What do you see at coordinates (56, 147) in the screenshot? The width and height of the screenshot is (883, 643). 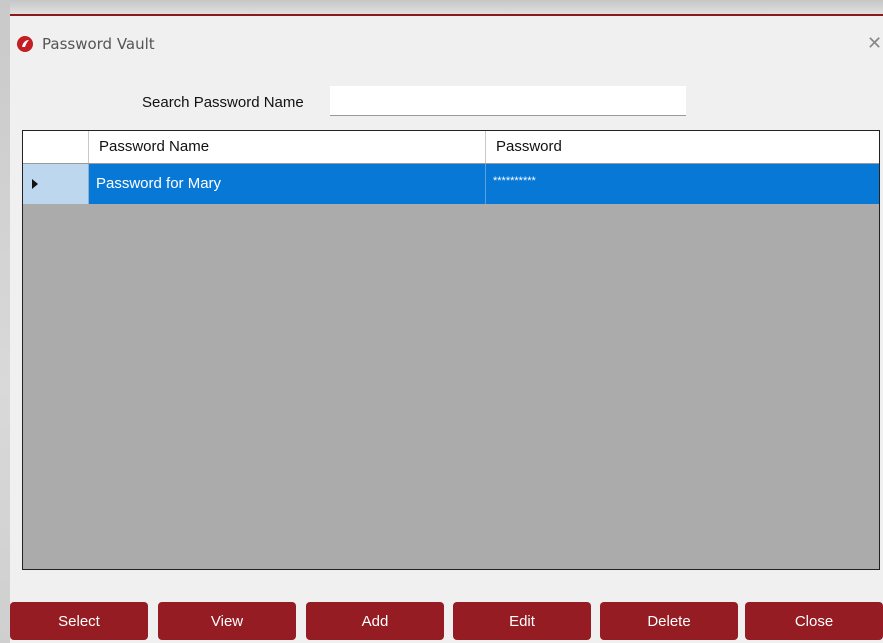 I see `grid-corner-cell` at bounding box center [56, 147].